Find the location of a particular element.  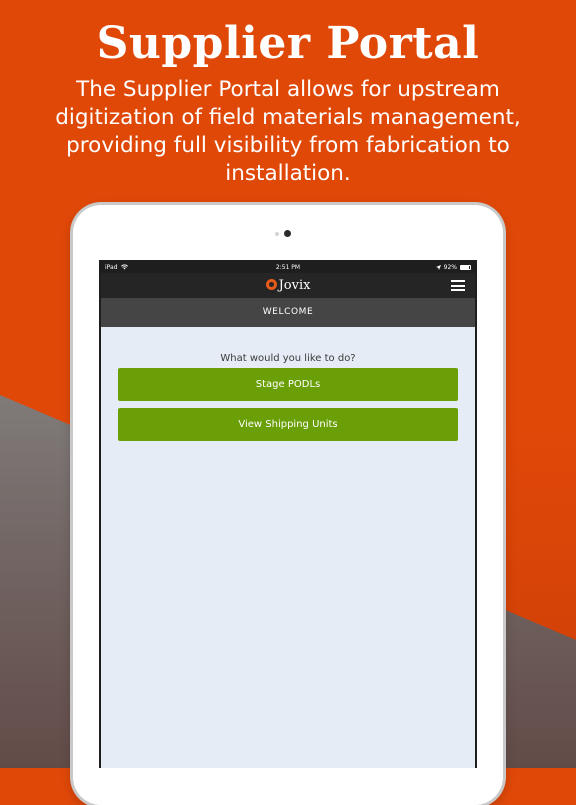

marketing-headline: Supplier Portal is located at coordinates (288, 43).